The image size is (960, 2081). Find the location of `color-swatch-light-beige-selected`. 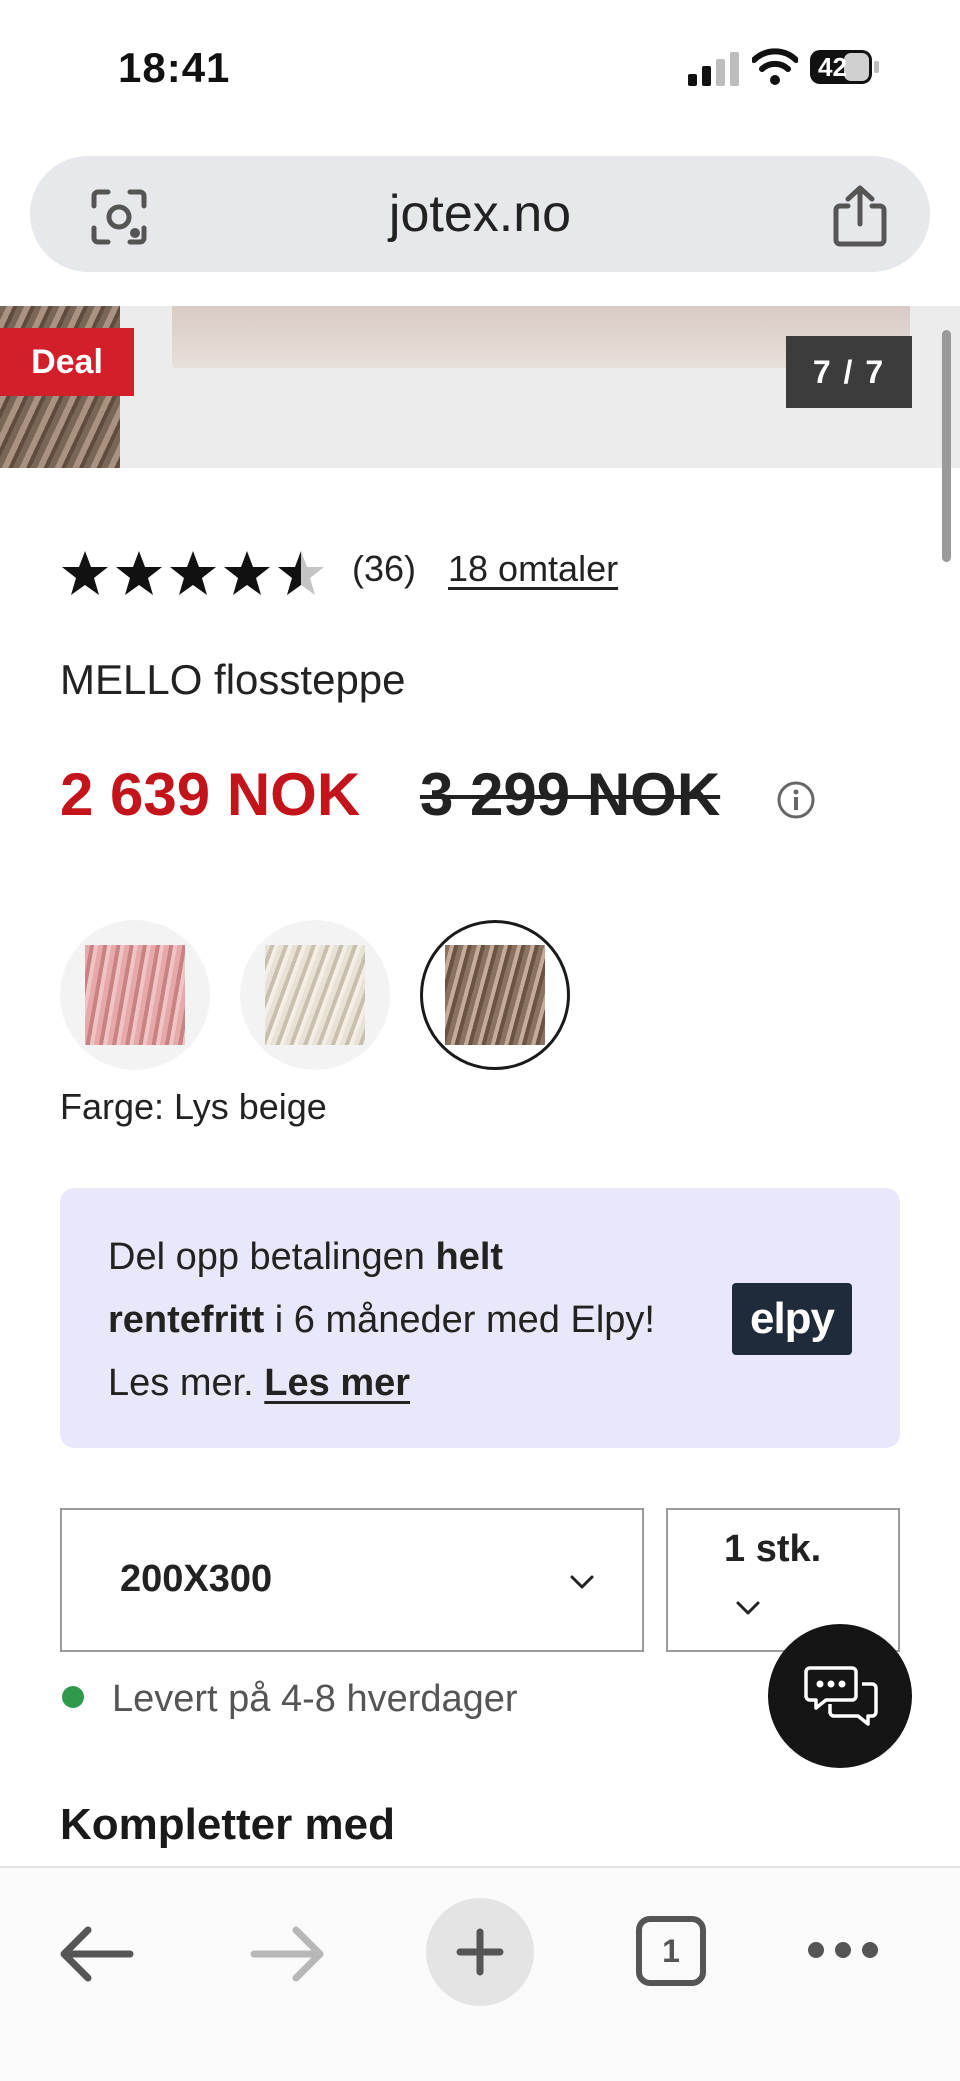

color-swatch-light-beige-selected is located at coordinates (495, 995).